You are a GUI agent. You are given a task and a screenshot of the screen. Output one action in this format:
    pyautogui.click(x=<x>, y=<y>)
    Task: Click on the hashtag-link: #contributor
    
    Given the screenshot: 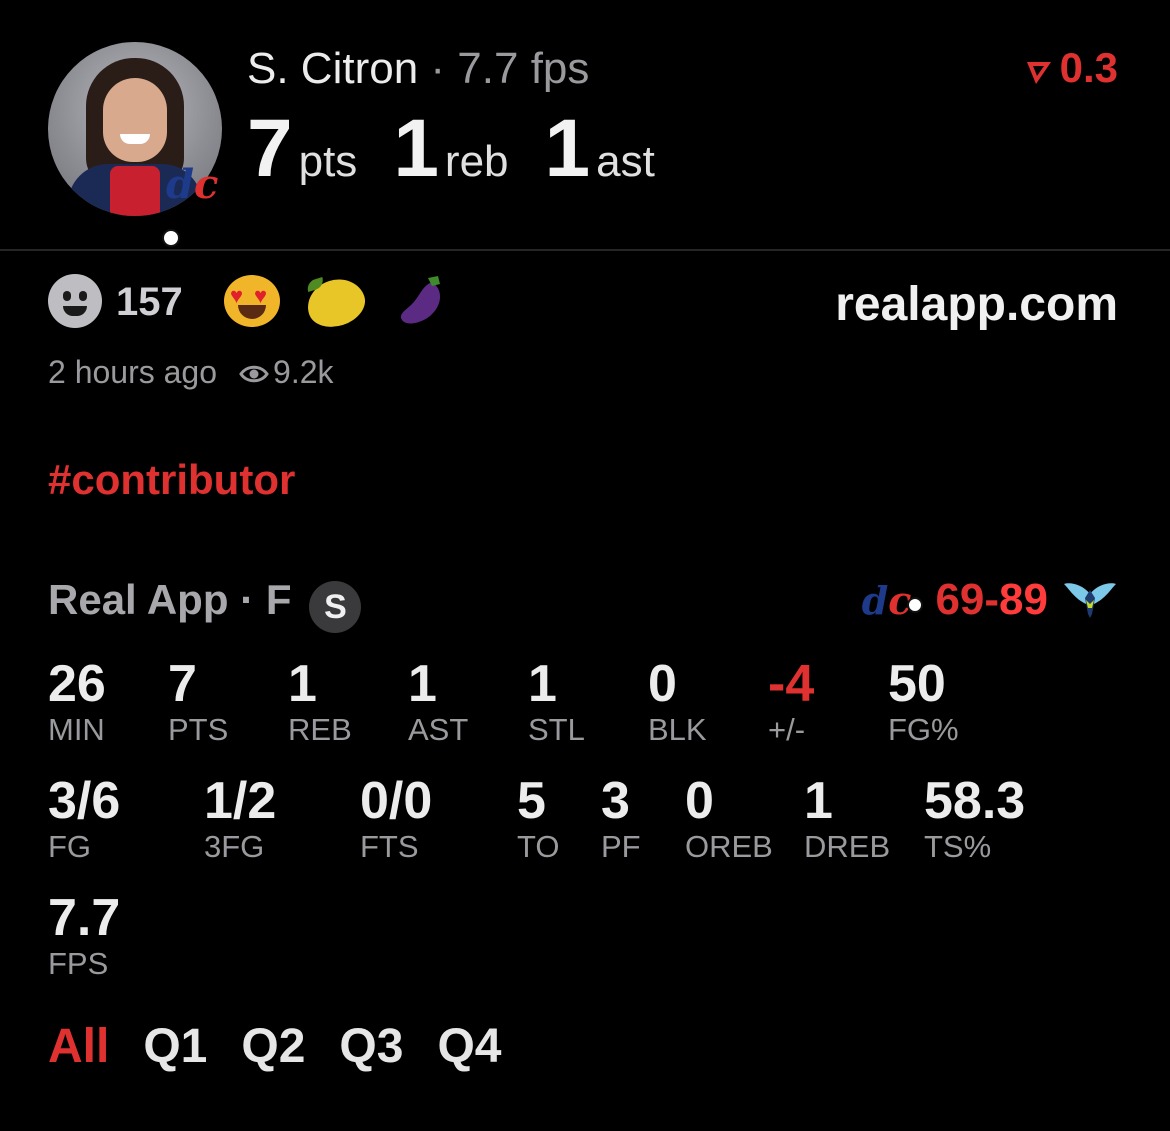 What is the action you would take?
    pyautogui.click(x=171, y=480)
    